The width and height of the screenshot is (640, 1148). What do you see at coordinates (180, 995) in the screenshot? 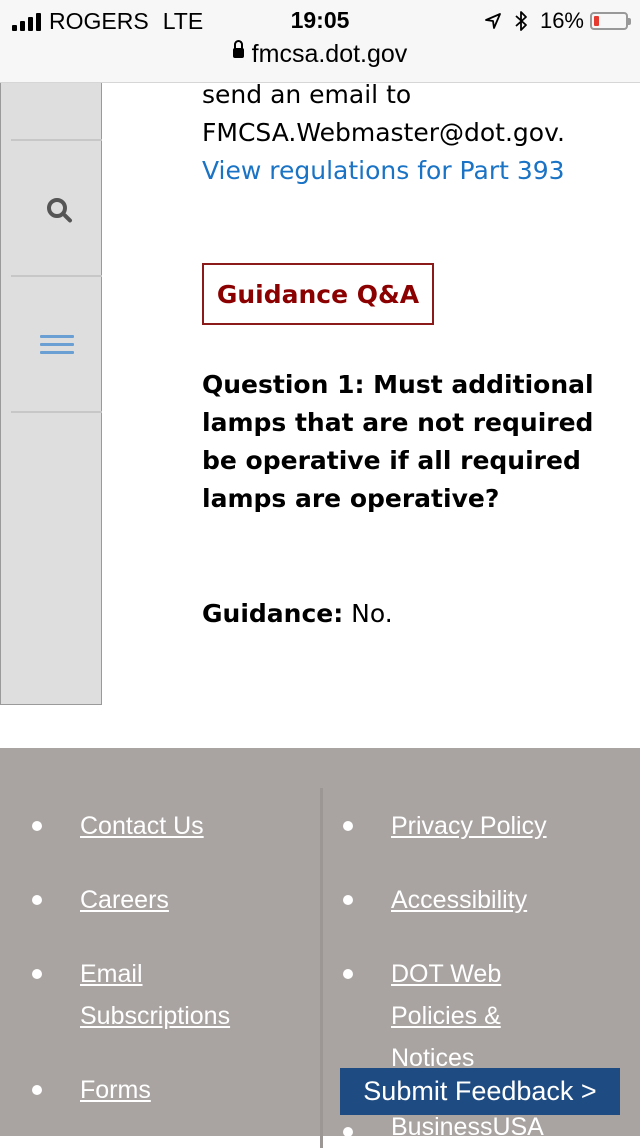
I see `footer-link-email-subscriptions: Email Subscriptions` at bounding box center [180, 995].